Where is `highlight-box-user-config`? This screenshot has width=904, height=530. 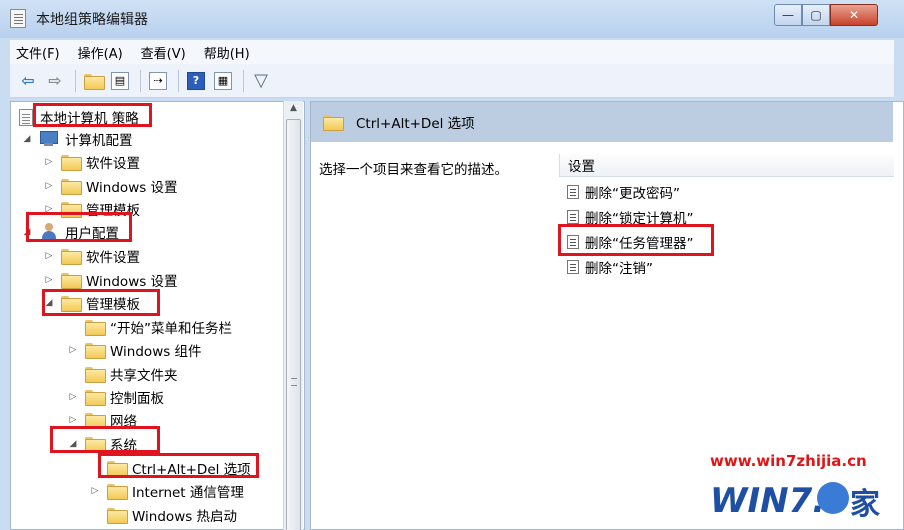
highlight-box-user-config is located at coordinates (79, 227).